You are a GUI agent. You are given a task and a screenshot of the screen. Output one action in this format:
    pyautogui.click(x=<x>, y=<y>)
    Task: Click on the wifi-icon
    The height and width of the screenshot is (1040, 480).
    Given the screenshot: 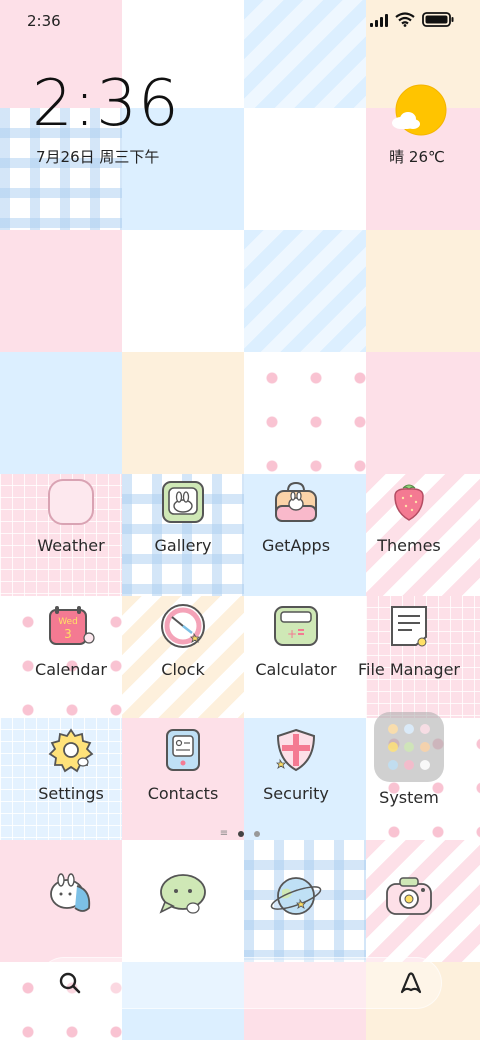 What is the action you would take?
    pyautogui.click(x=405, y=19)
    